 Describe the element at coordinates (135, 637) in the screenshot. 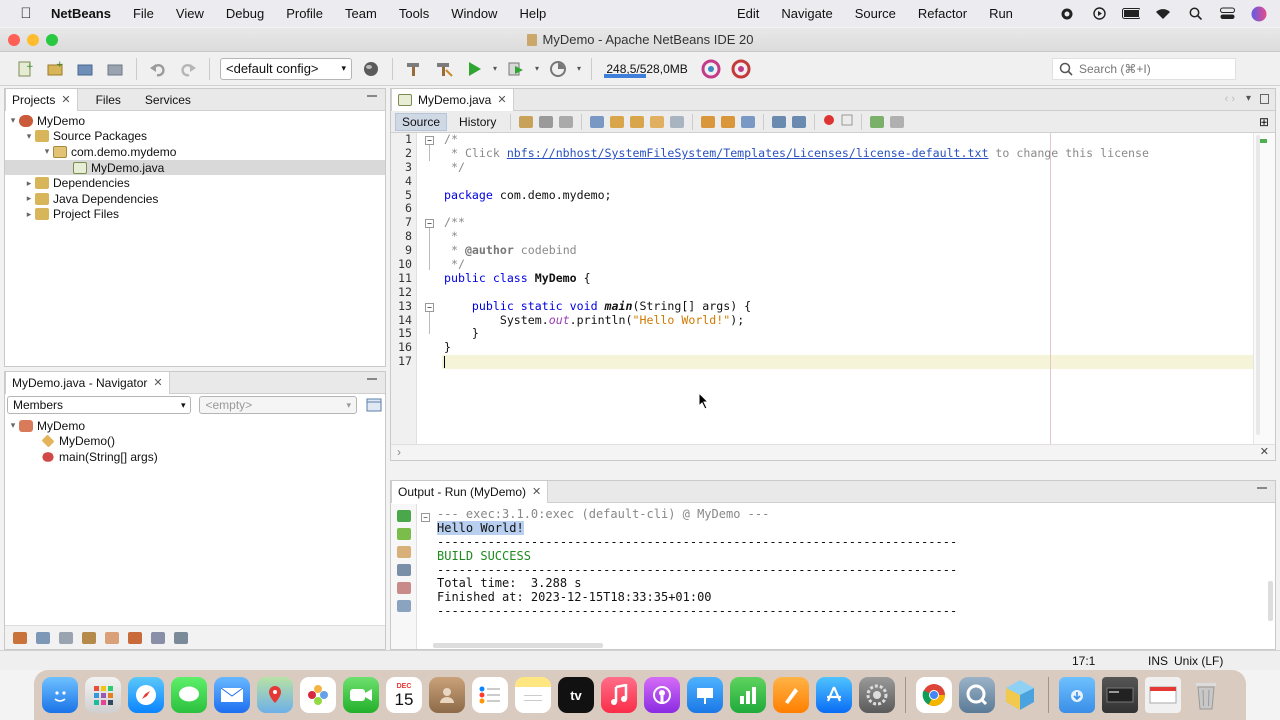

I see `filter-fqn-icon` at that location.